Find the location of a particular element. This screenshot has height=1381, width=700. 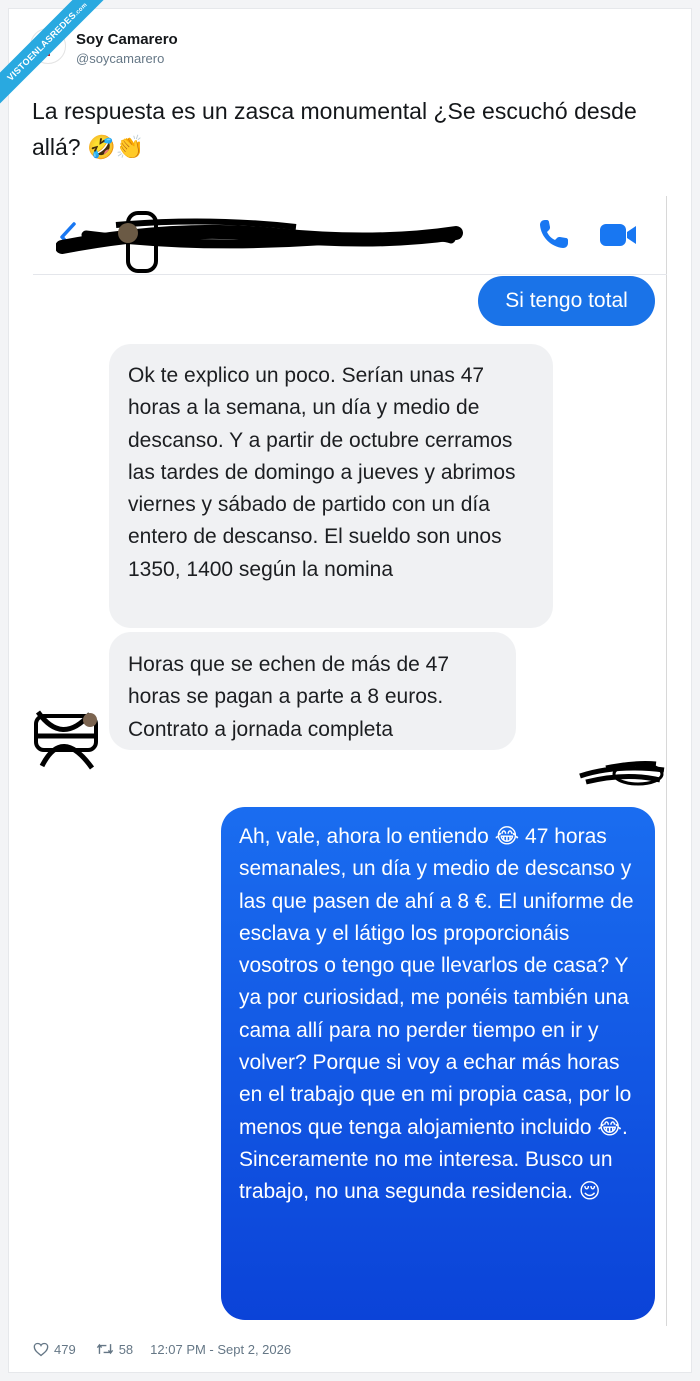

chat-header-divider is located at coordinates (350, 274).